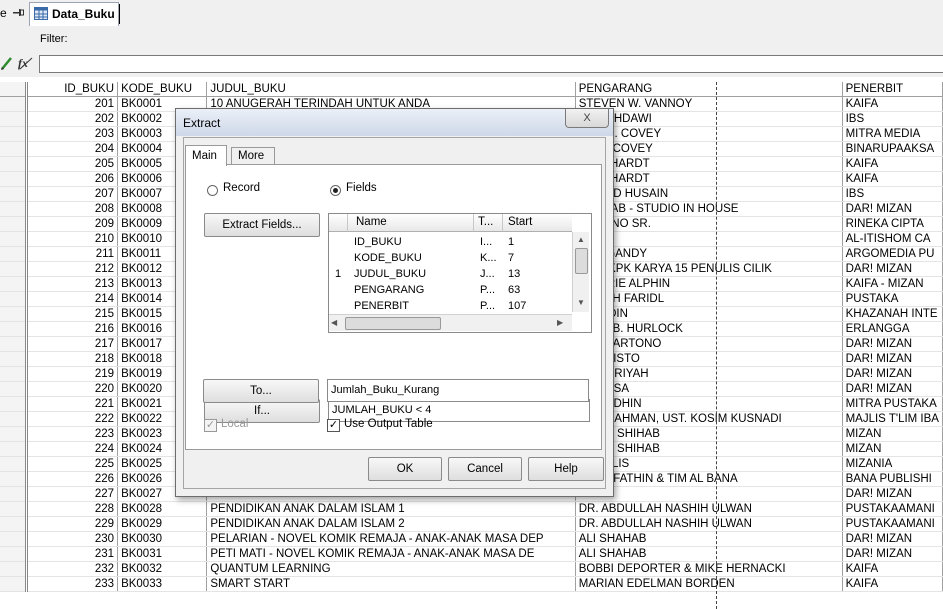 This screenshot has width=943, height=609. What do you see at coordinates (72, 464) in the screenshot?
I see `cell-id-buku: 225` at bounding box center [72, 464].